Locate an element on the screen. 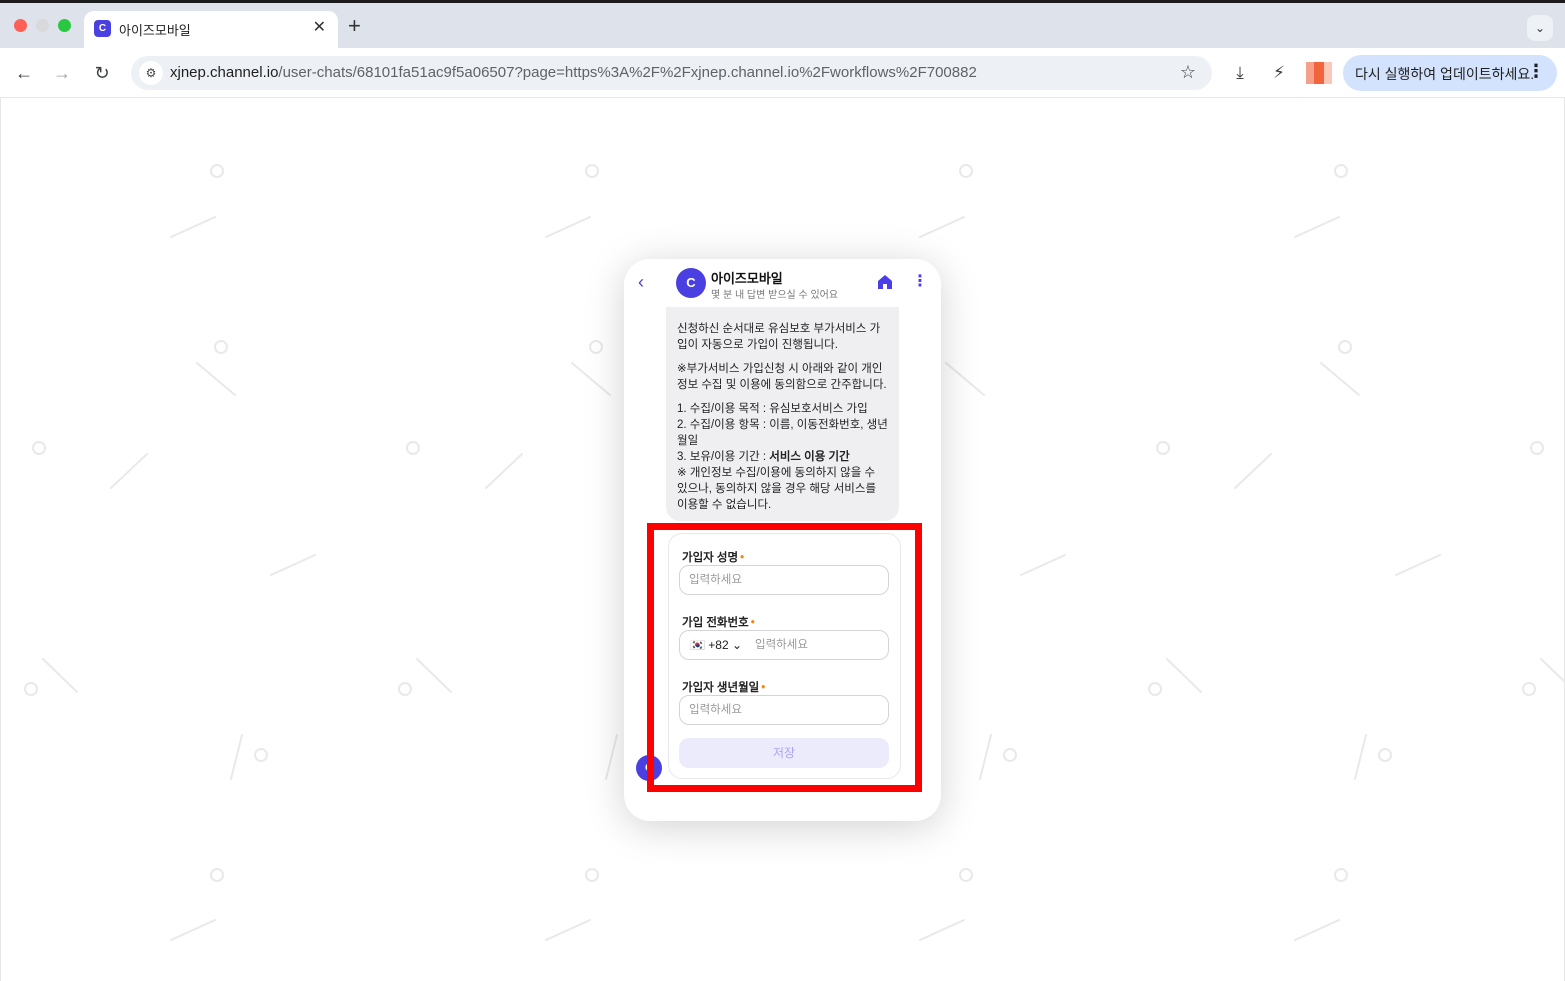  update-button: 다시 실행하여 업데이트하세요. ⋮ is located at coordinates (1450, 73).